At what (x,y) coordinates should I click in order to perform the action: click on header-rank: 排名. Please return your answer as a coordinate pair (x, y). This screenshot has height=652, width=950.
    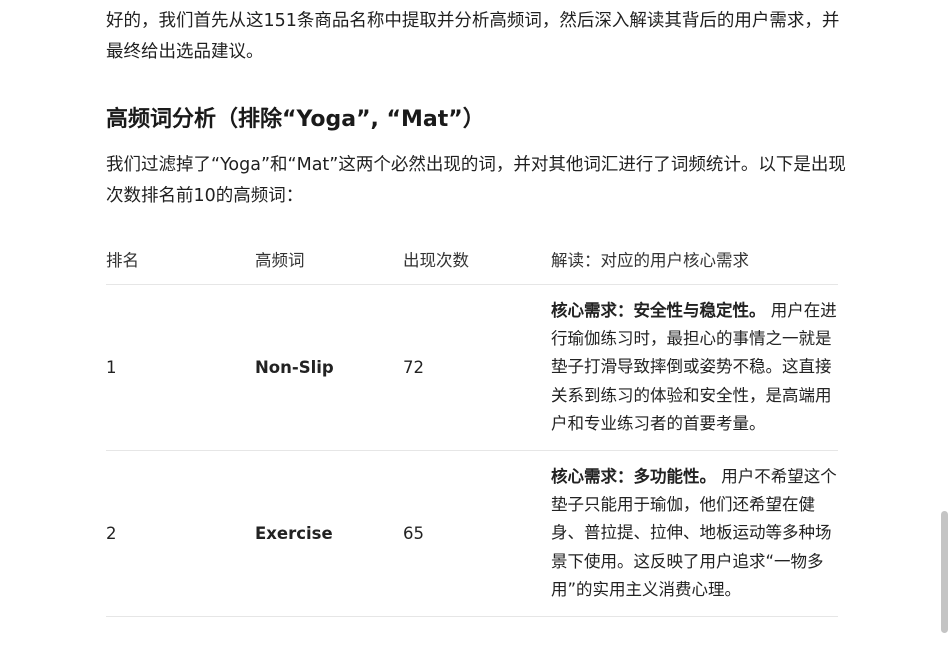
    Looking at the image, I should click on (180, 259).